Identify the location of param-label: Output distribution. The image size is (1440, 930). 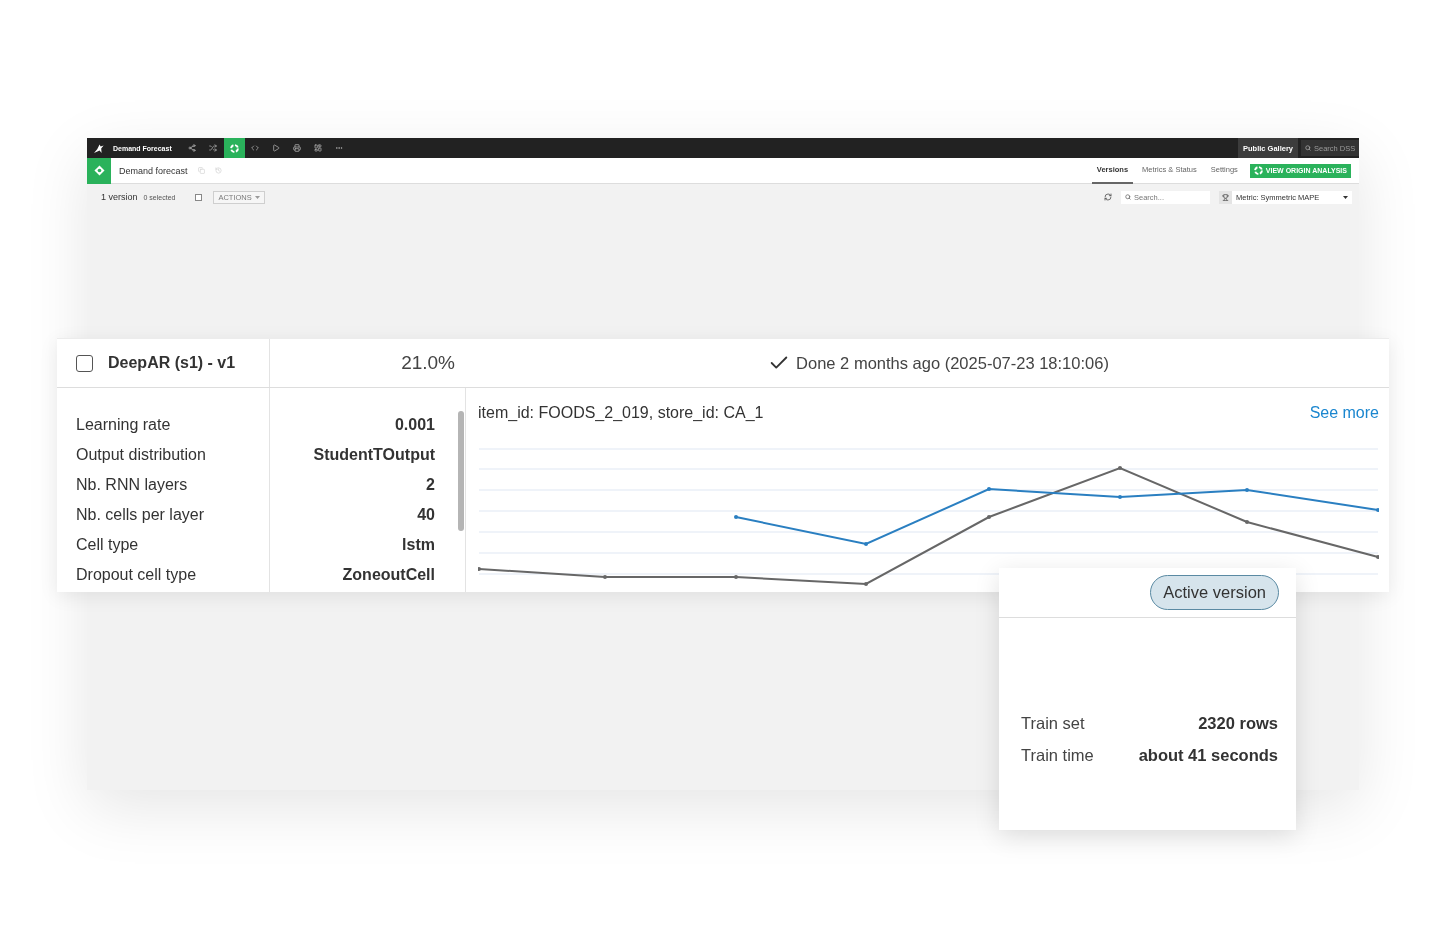
(141, 455).